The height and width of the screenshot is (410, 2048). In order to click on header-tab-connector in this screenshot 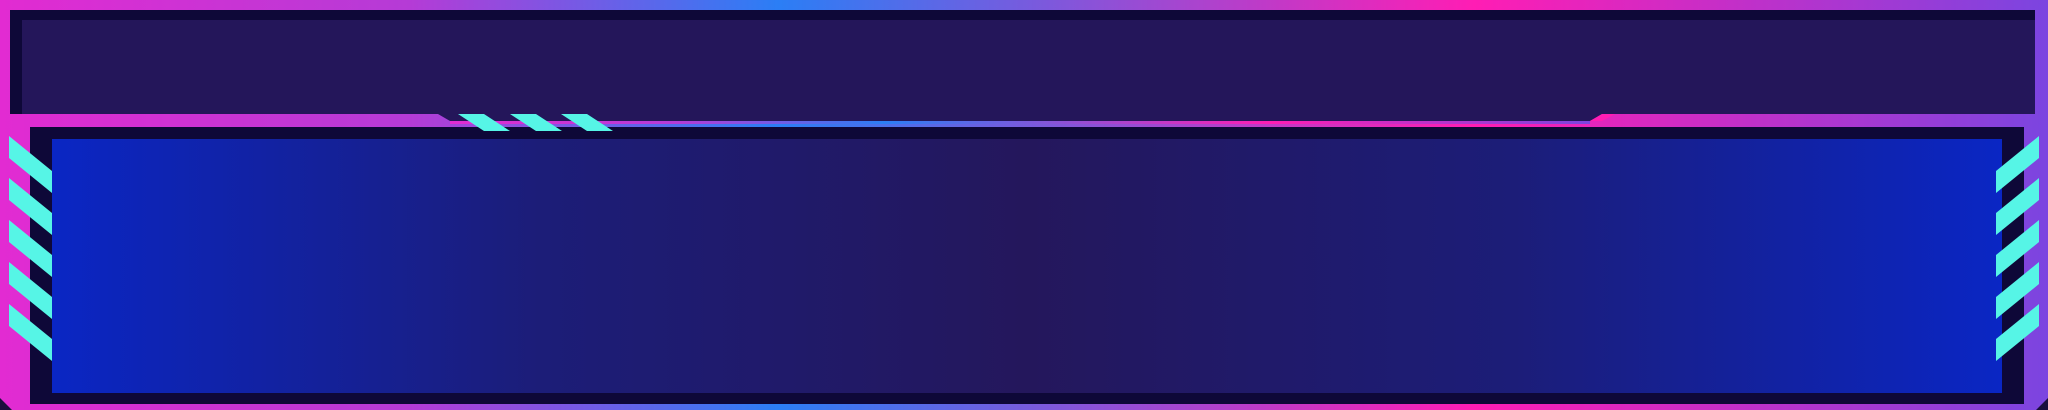, I will do `click(1020, 117)`.